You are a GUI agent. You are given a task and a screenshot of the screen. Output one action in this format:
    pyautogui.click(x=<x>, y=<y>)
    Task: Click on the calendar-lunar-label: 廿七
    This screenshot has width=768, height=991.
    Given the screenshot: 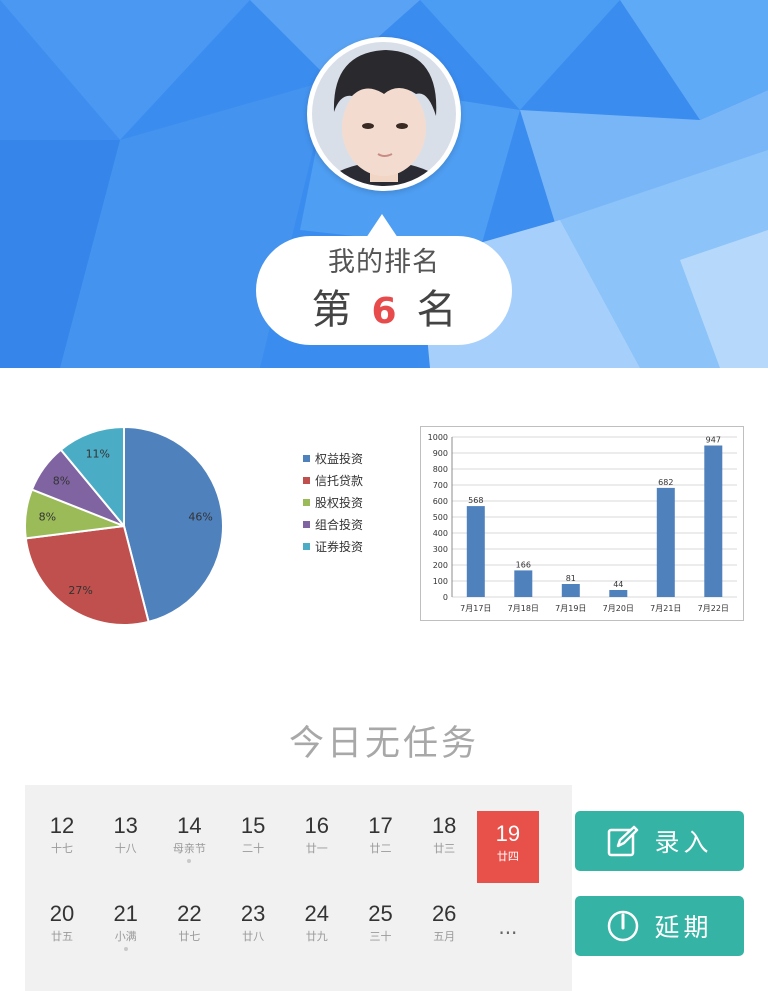 What is the action you would take?
    pyautogui.click(x=189, y=936)
    